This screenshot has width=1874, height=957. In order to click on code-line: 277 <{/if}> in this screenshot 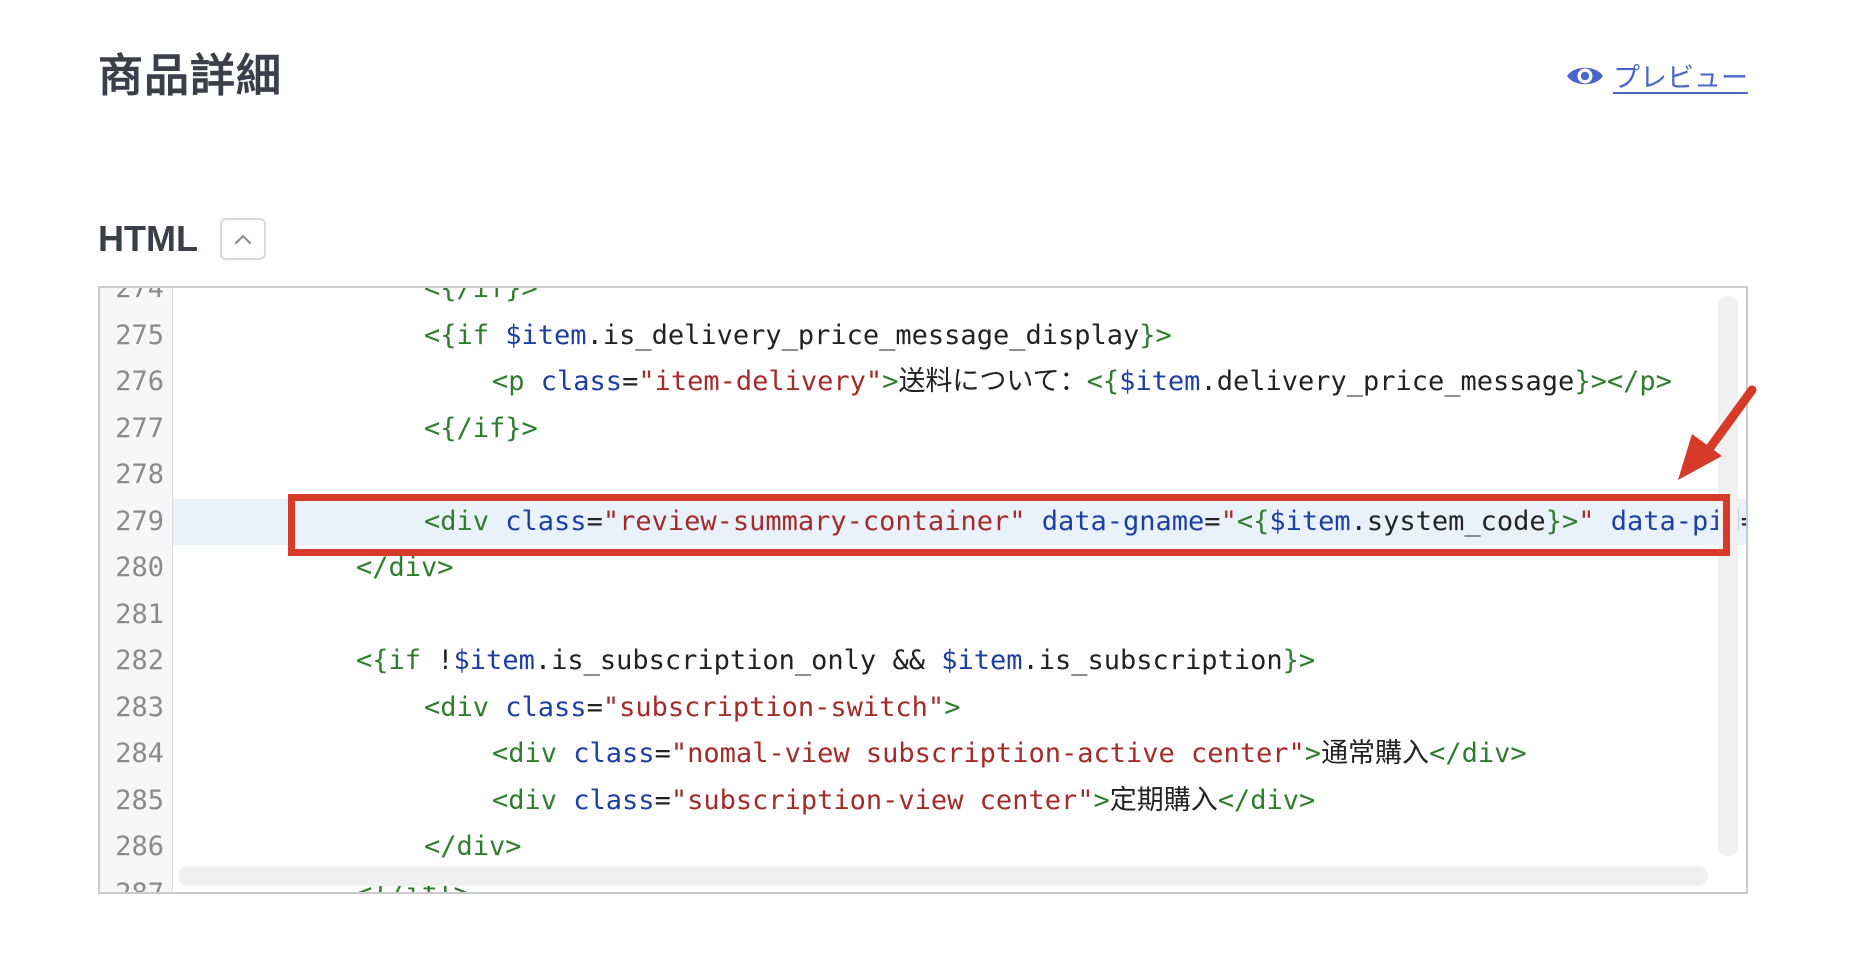, I will do `click(923, 429)`.